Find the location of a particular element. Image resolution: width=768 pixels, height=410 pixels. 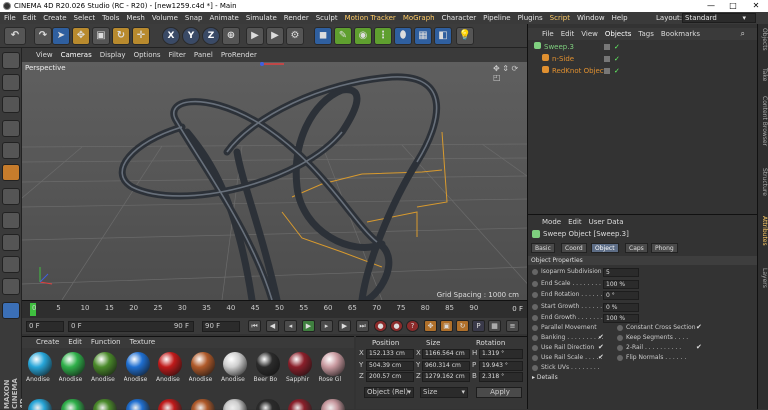

attr-menu-user-data: User Data is located at coordinates (606, 222).